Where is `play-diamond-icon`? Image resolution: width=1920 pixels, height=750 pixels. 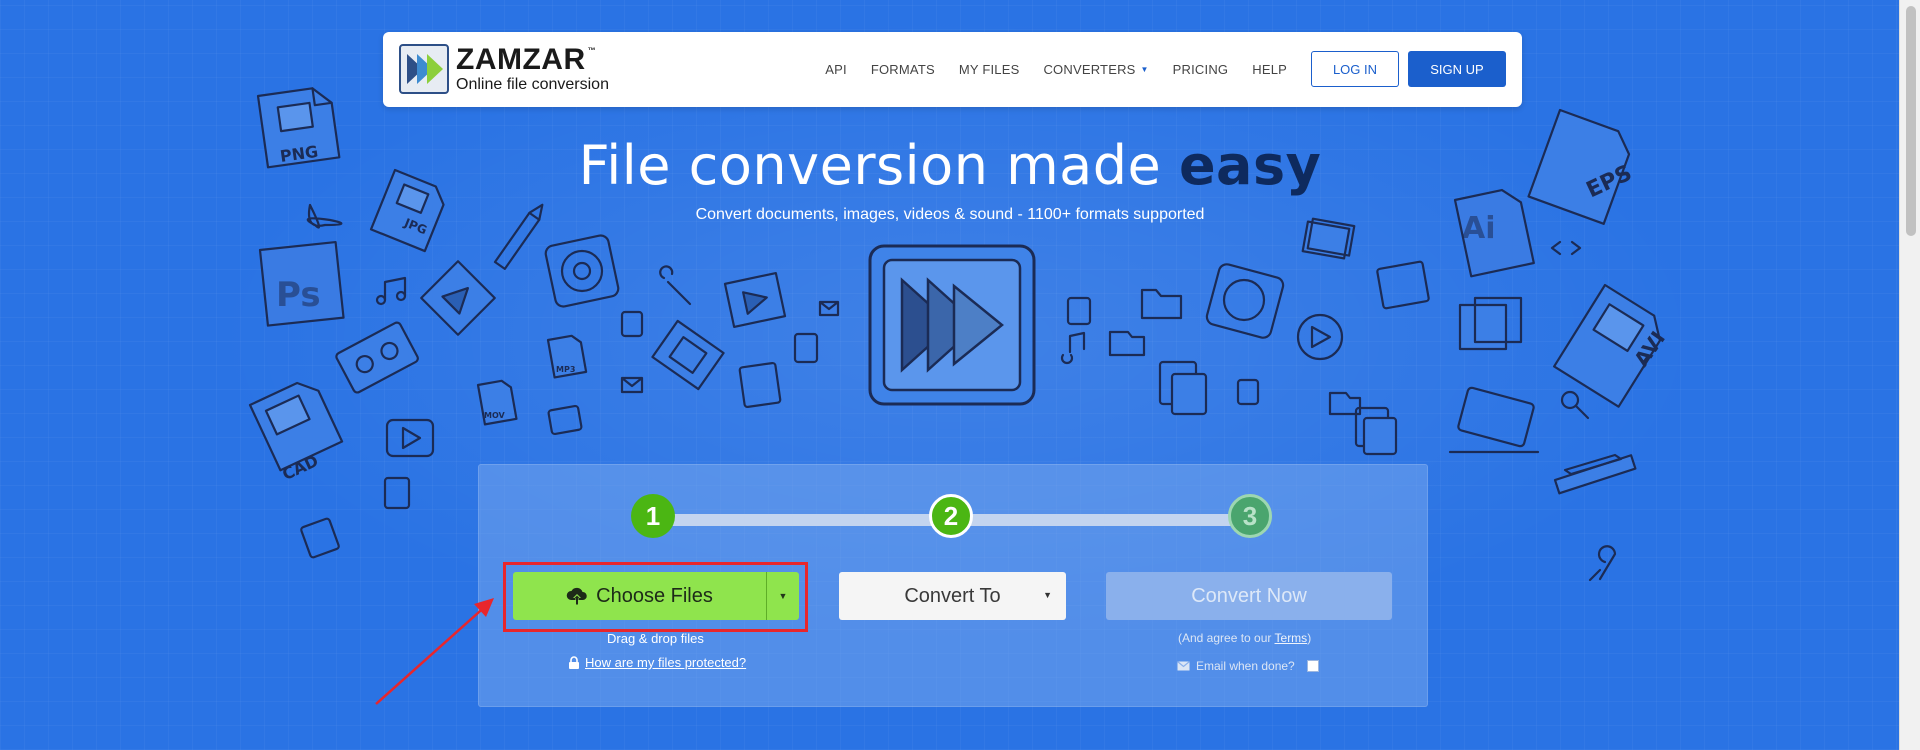 play-diamond-icon is located at coordinates (458, 298).